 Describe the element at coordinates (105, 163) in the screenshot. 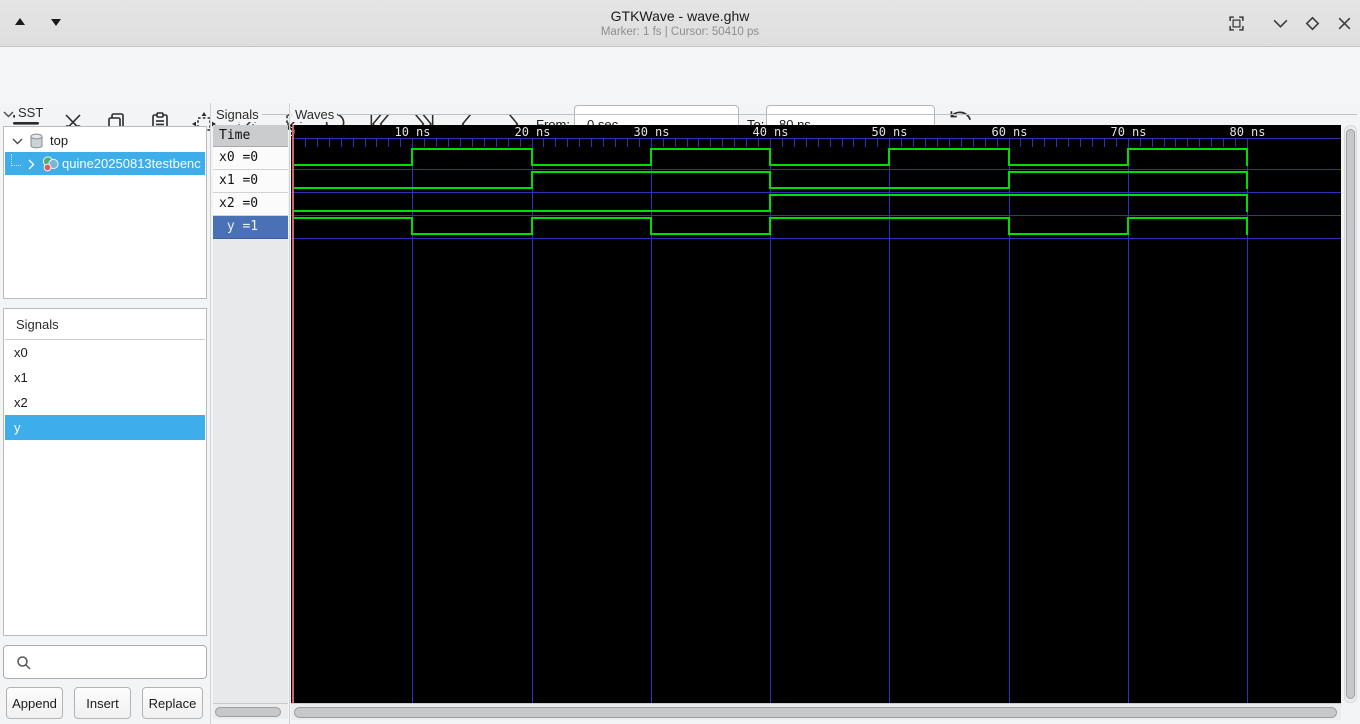

I see `tree-item-testbench: quine20250813testbenc` at that location.